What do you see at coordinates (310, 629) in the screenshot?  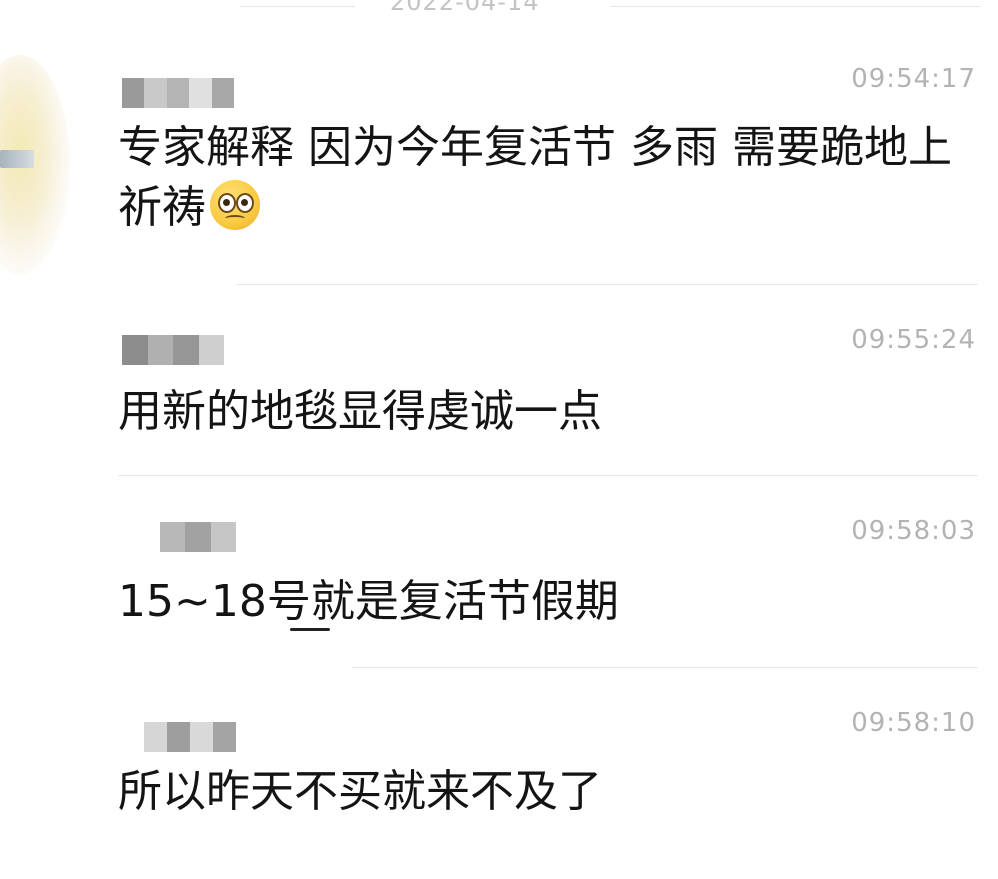 I see `handwritten-mark` at bounding box center [310, 629].